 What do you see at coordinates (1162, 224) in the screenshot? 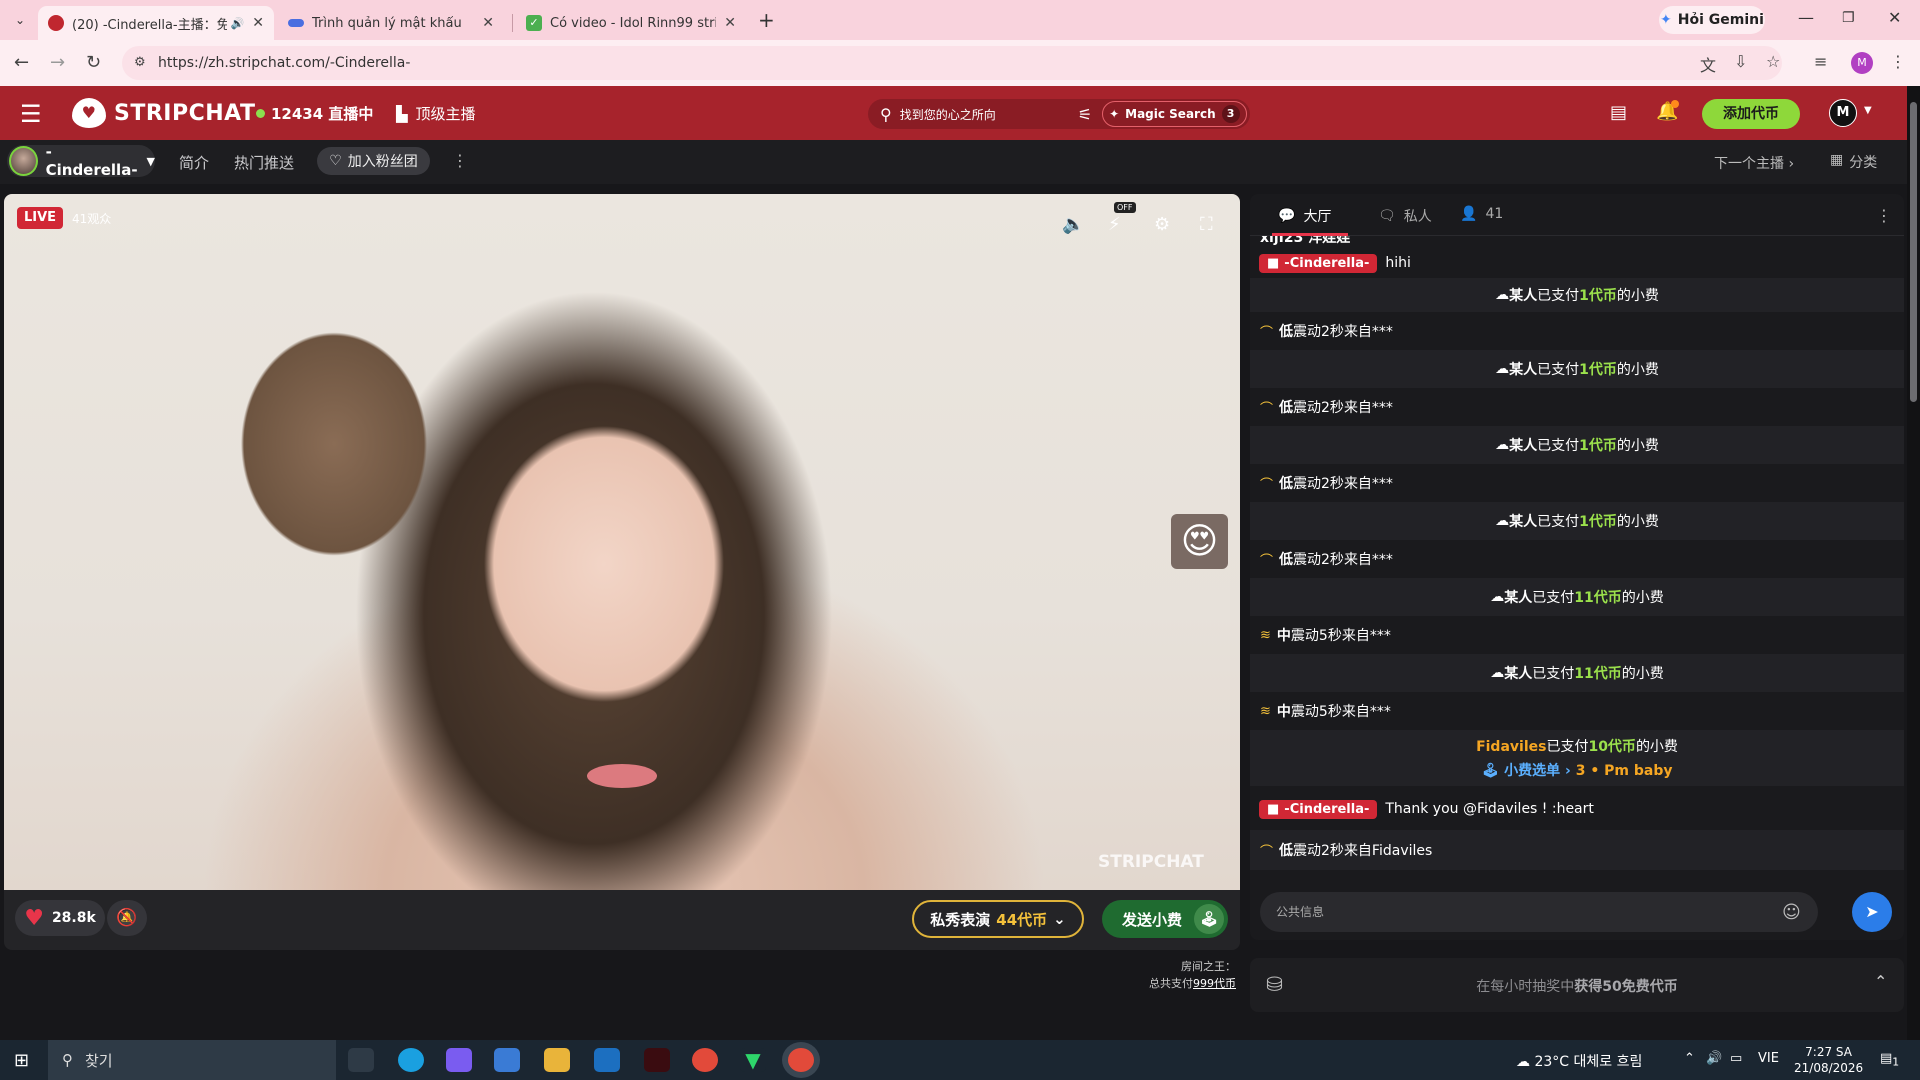
I see `settings-gear-icon: ⚙` at bounding box center [1162, 224].